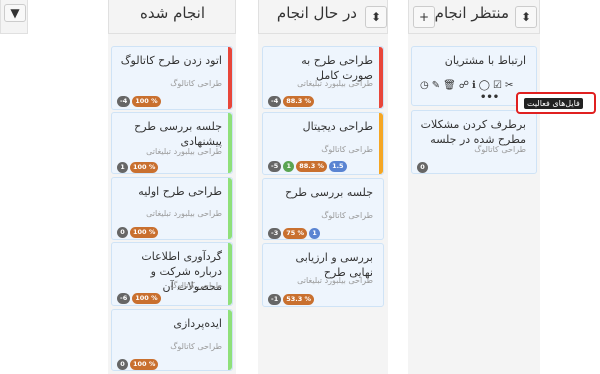  I want to click on card-title: ارتباط با مشتریان, so click(485, 60).